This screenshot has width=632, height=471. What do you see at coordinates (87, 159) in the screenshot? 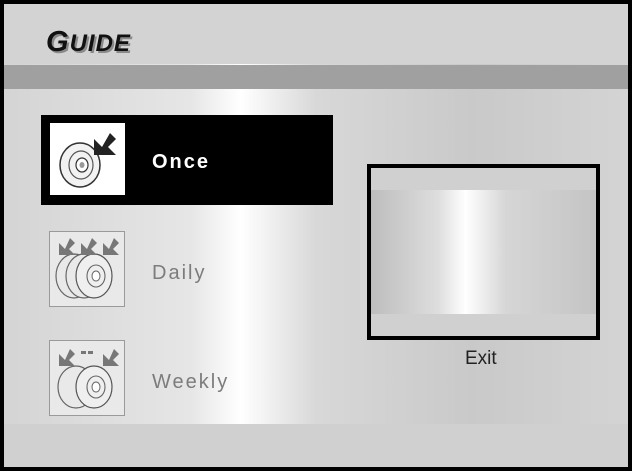
I see `single-disc-arrow-icon` at bounding box center [87, 159].